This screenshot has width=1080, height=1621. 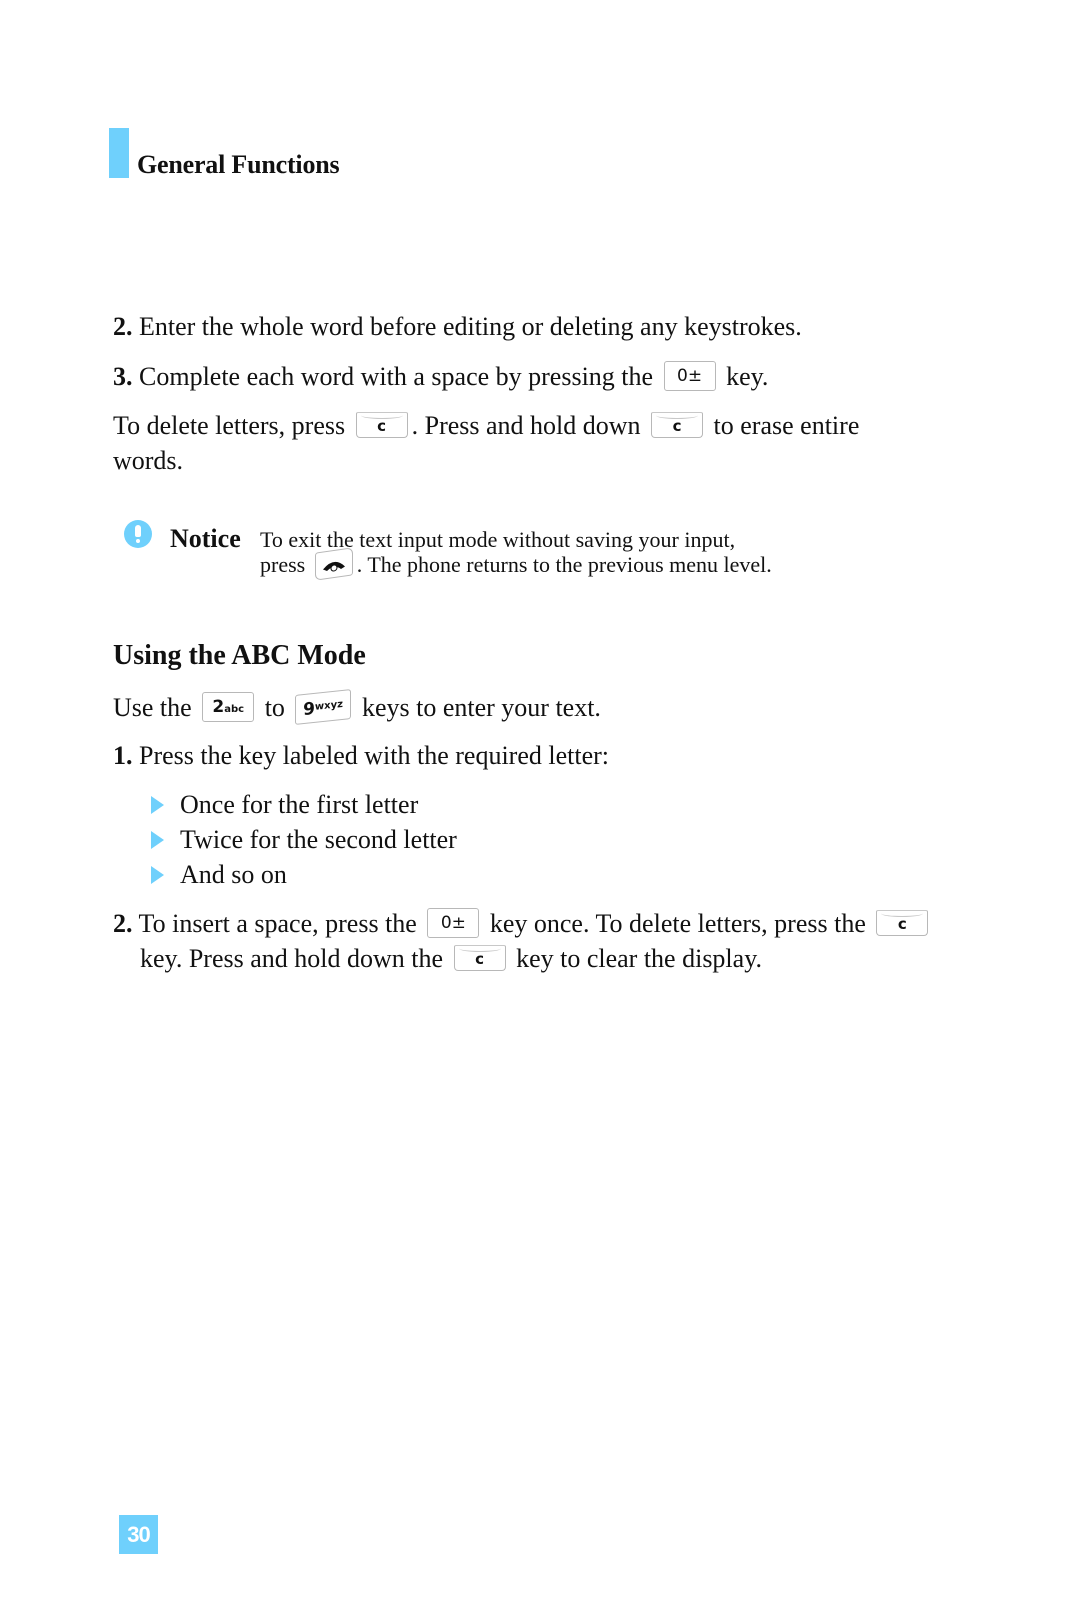 What do you see at coordinates (277, 923) in the screenshot?
I see `step-text-1: To insert a space, press the` at bounding box center [277, 923].